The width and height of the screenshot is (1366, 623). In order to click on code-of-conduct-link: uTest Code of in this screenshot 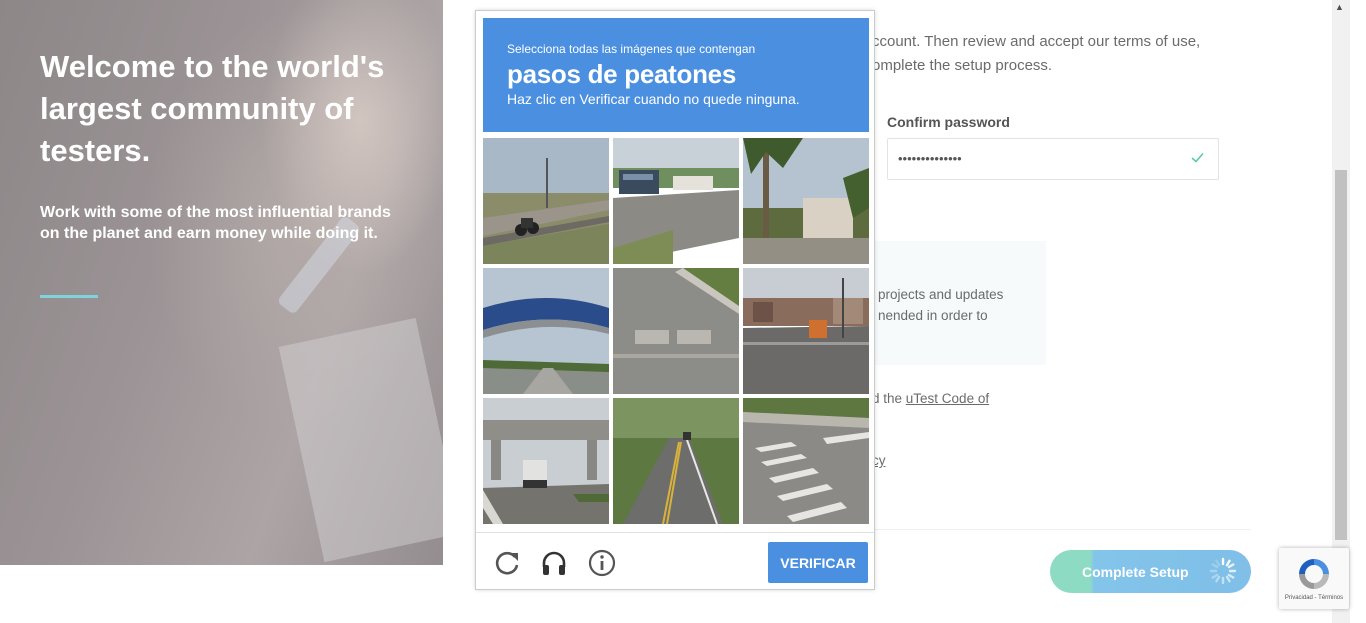, I will do `click(947, 398)`.